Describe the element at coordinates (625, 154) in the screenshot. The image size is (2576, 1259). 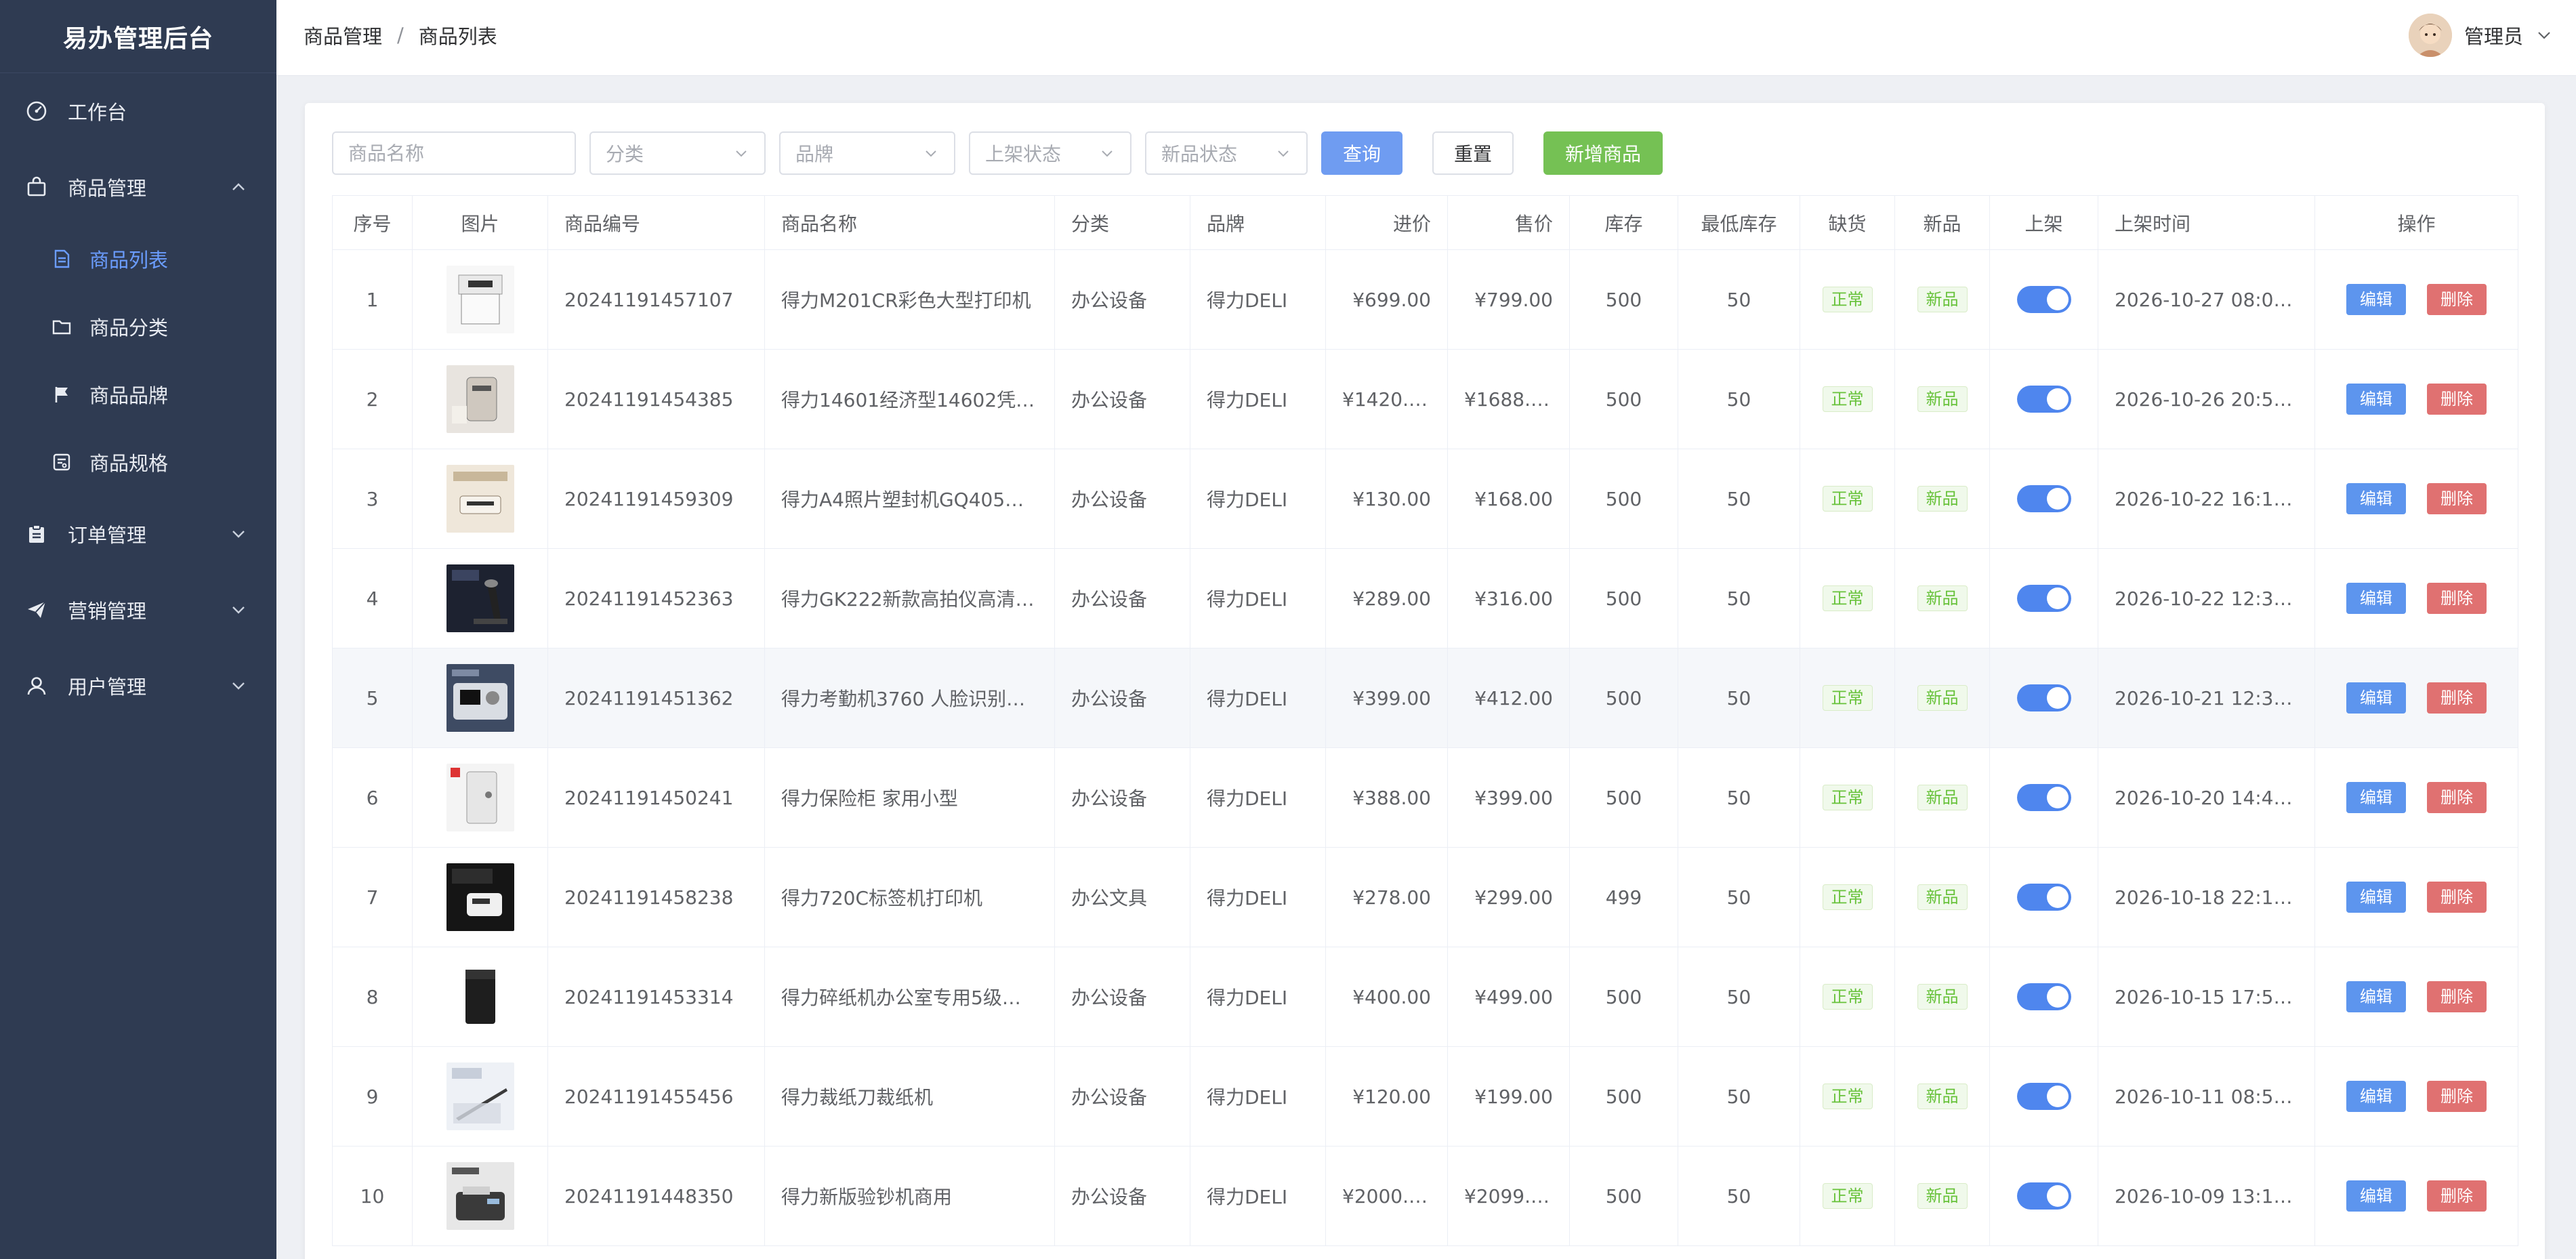
I see `category-select-placeholder: 分类` at that location.